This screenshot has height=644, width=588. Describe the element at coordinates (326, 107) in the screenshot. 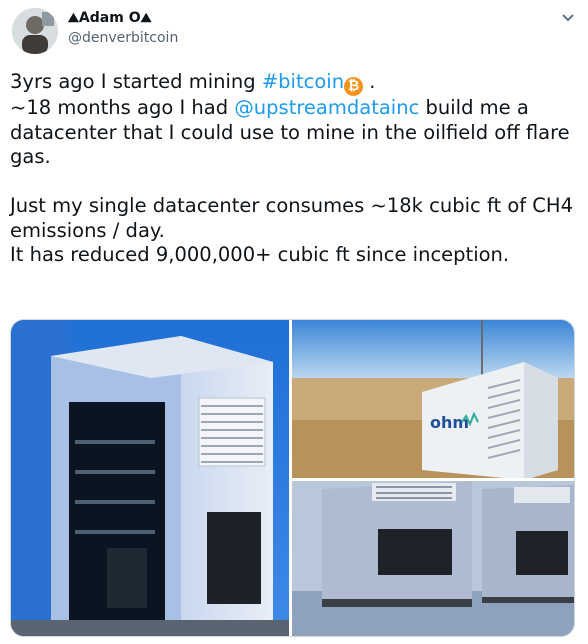

I see `mention-link: @upstreamdatainc` at that location.